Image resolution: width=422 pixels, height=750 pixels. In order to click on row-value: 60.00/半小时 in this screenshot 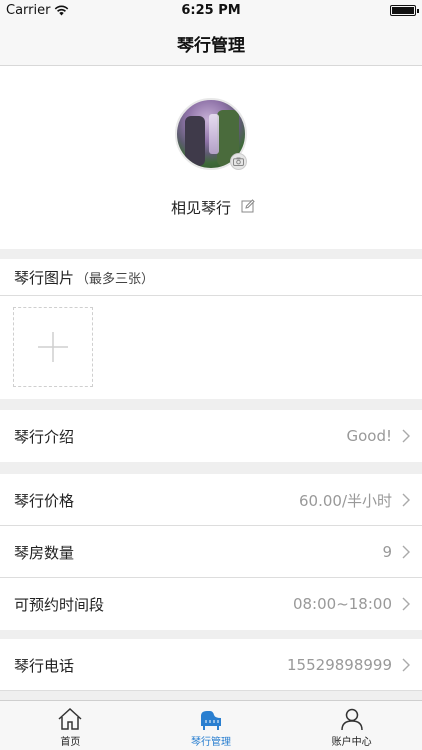, I will do `click(345, 500)`.